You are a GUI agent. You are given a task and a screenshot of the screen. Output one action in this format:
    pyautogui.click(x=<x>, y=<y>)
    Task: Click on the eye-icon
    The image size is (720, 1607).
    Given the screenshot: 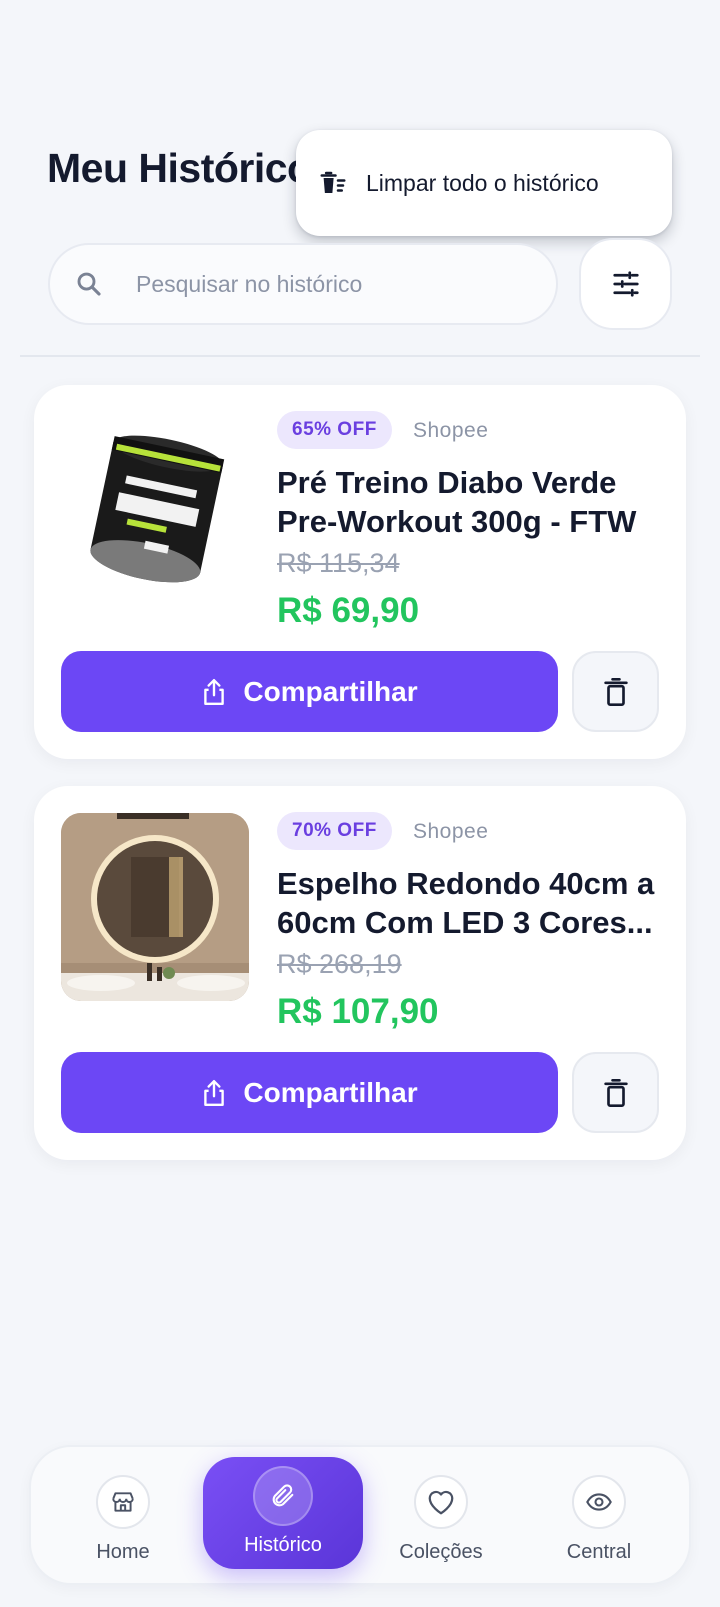 What is the action you would take?
    pyautogui.click(x=599, y=1502)
    